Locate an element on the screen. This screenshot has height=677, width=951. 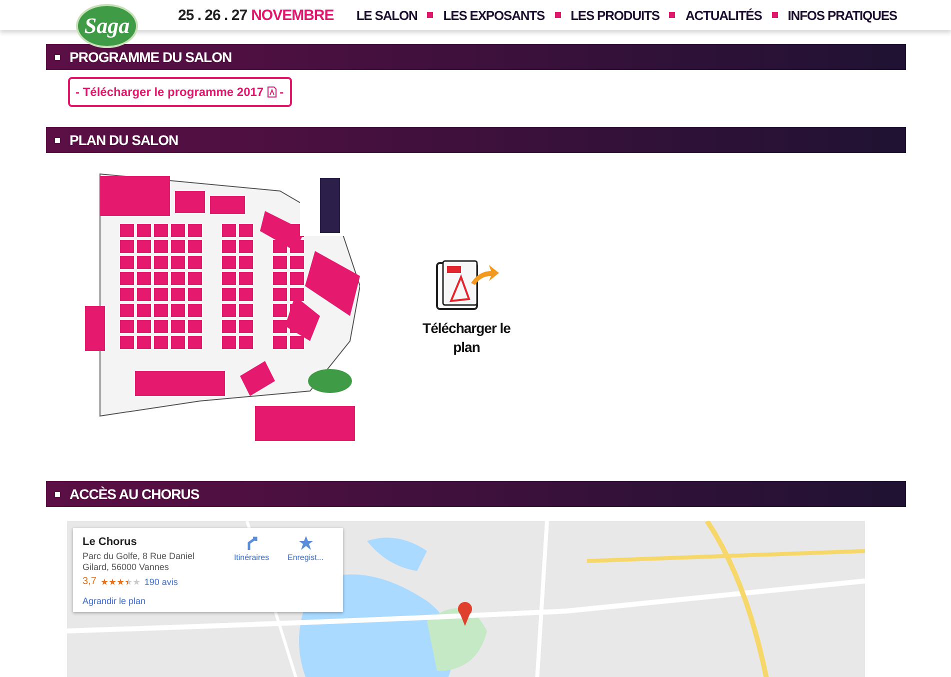
nav-link: LES EXPOSANTS is located at coordinates (494, 15).